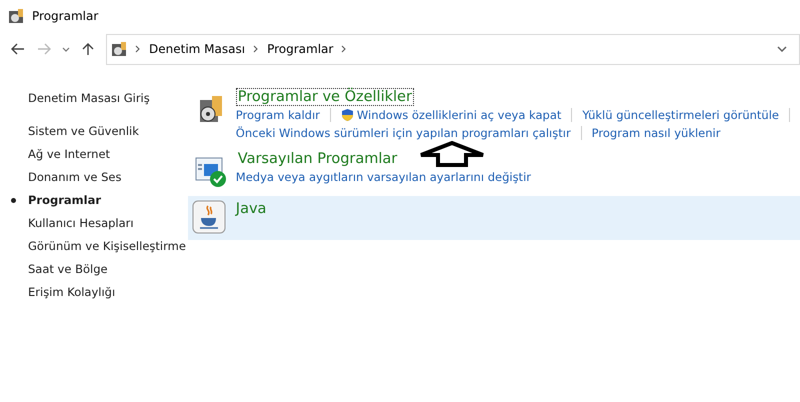  I want to click on window-title: Programlar, so click(65, 16).